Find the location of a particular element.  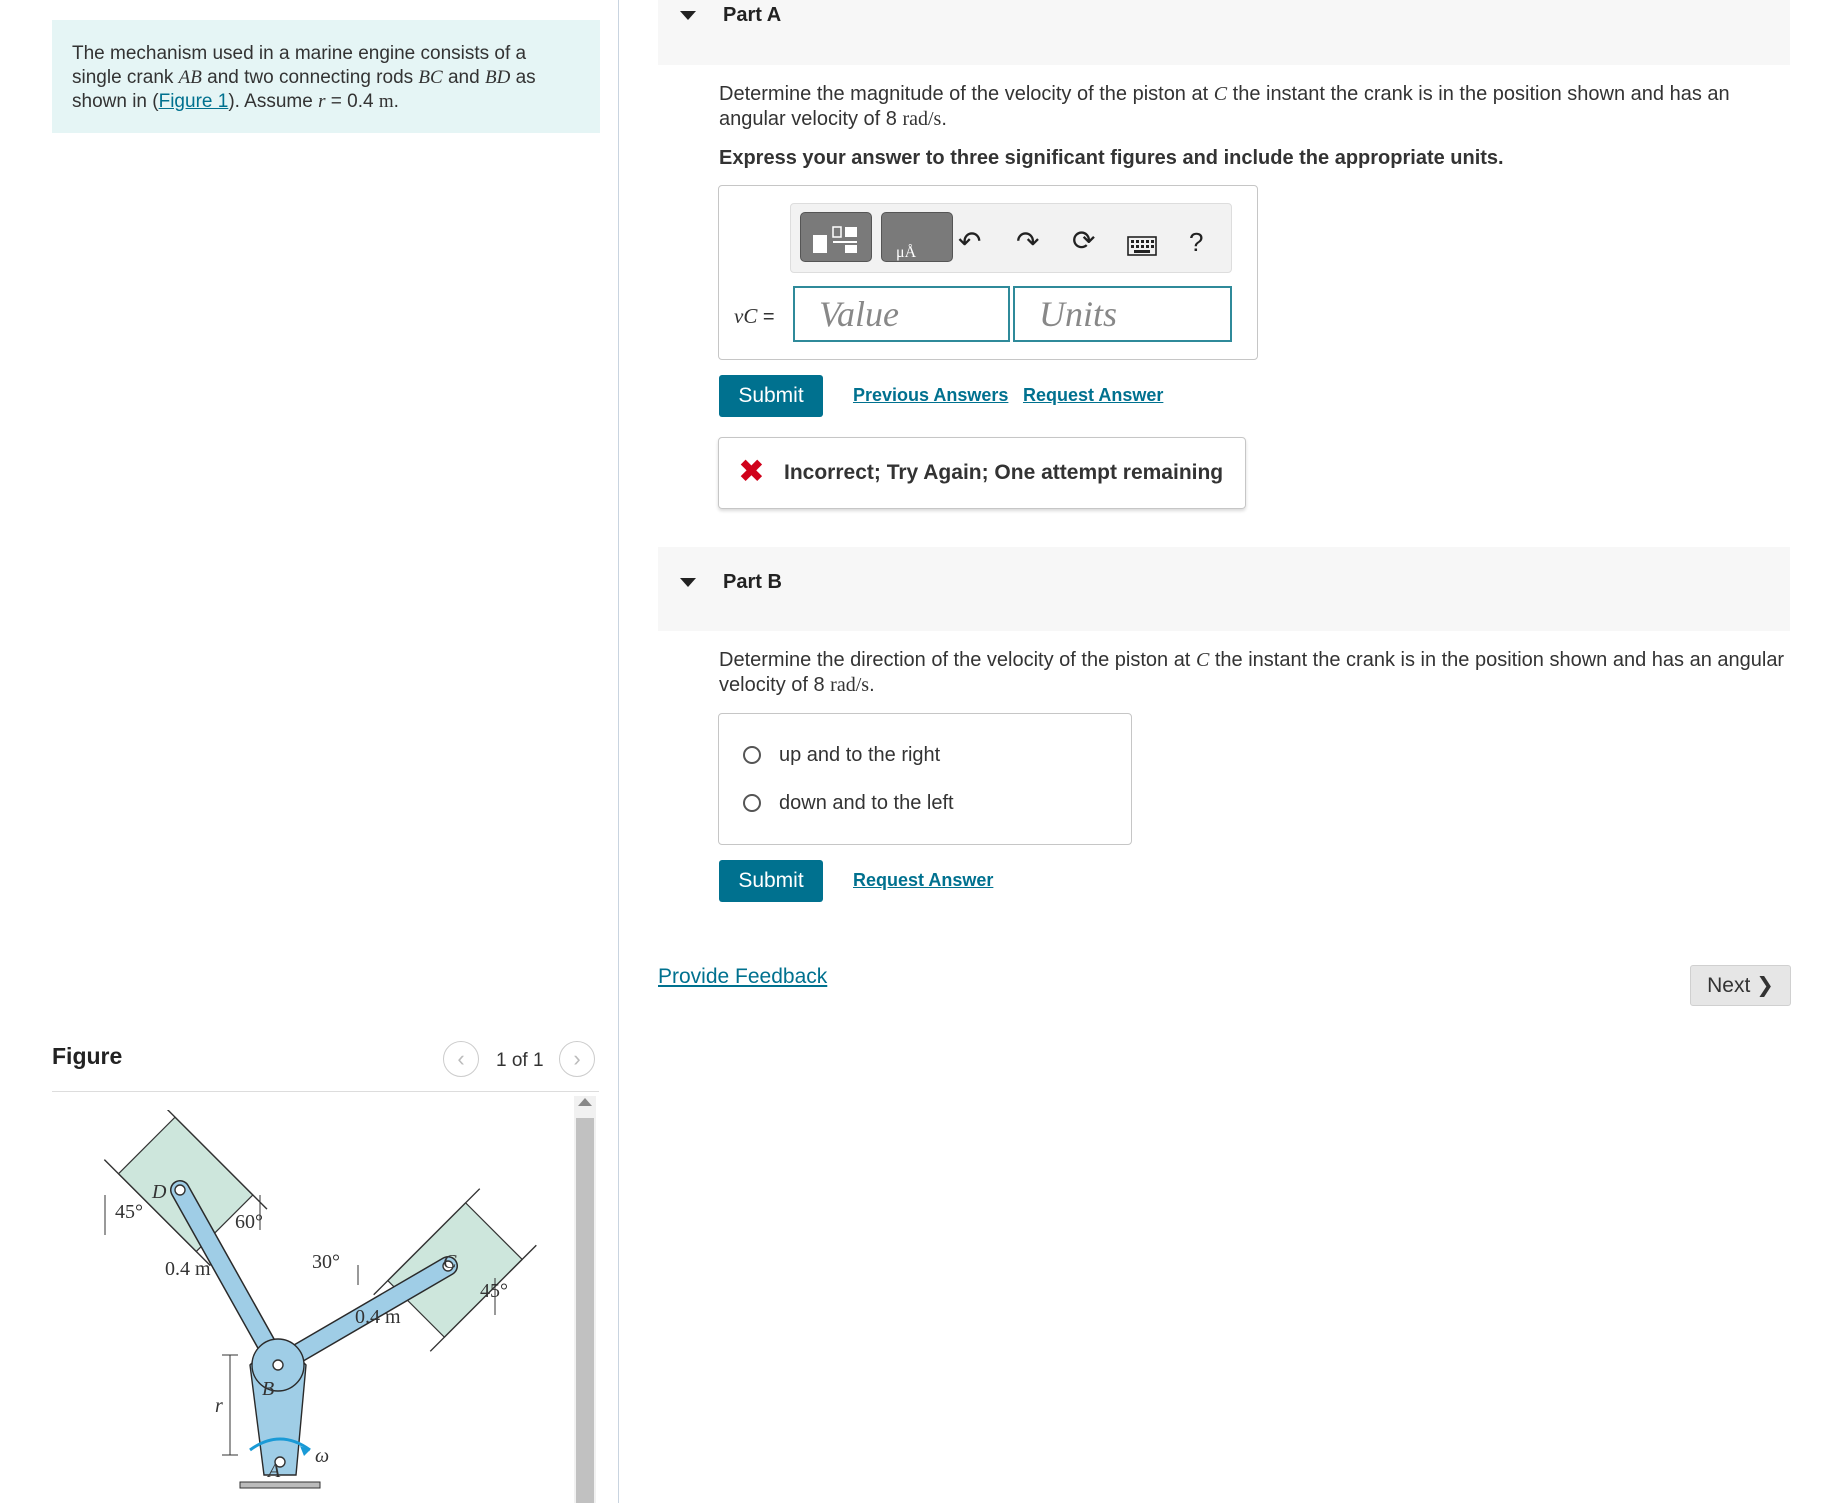

choice-label: down and to the left is located at coordinates (866, 803).